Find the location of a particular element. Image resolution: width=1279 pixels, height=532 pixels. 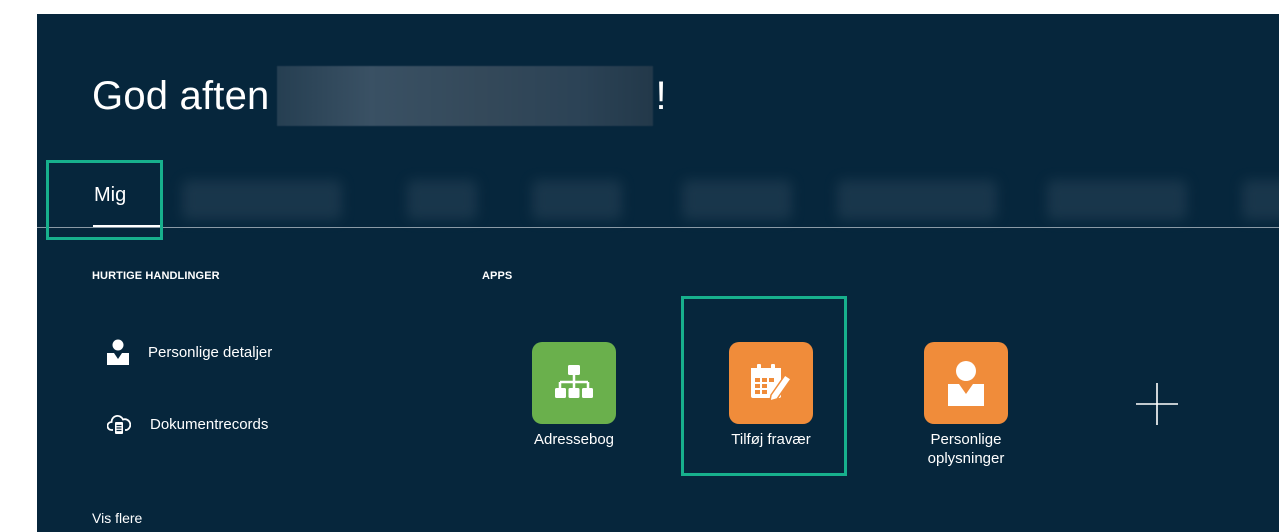

quick-action-personal-details: Personlige detaljer is located at coordinates (189, 352).